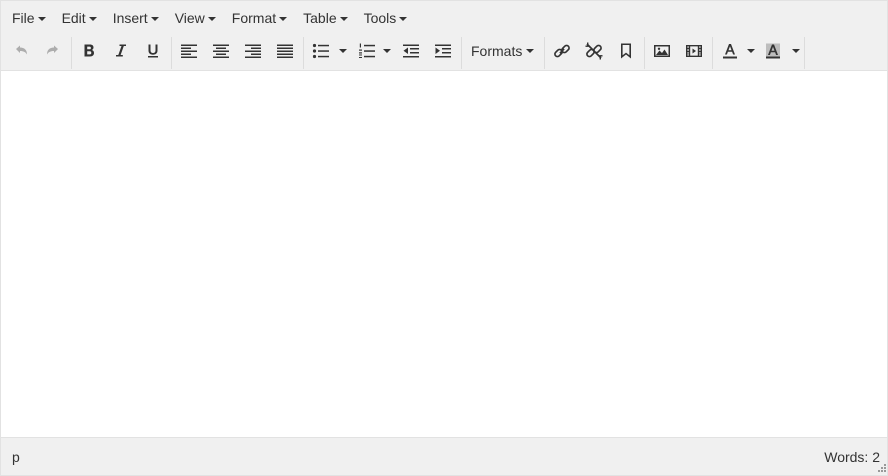 This screenshot has height=476, width=888. I want to click on menubar: File Edit Insert View Format Table Tools, so click(444, 18).